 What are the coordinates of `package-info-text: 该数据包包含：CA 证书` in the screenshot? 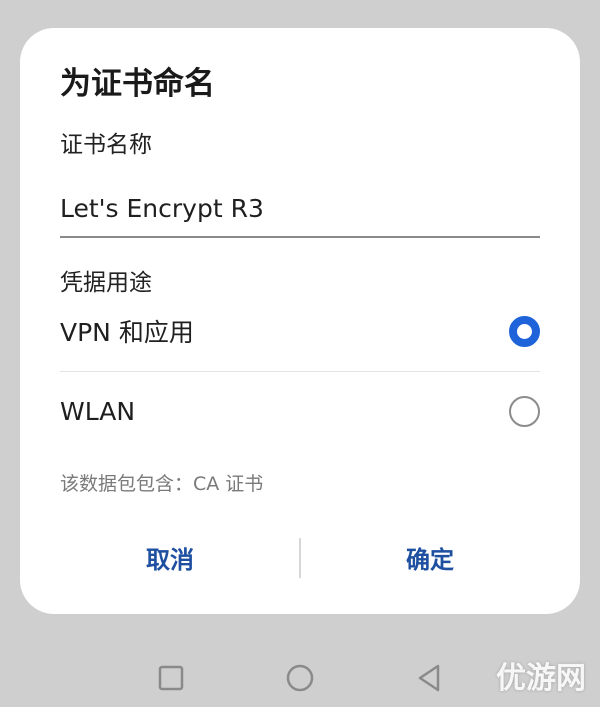 It's located at (162, 484).